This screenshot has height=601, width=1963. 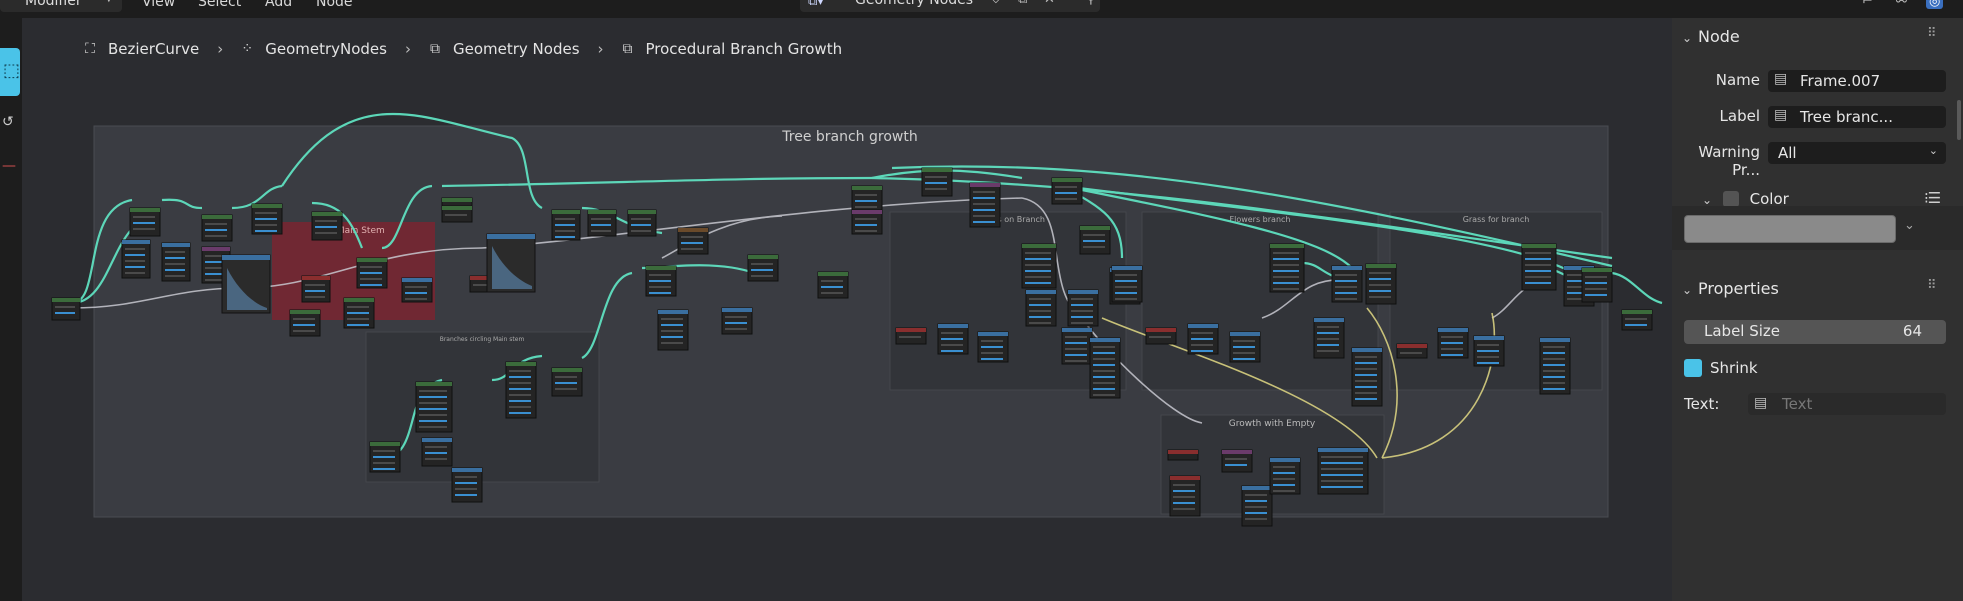 What do you see at coordinates (1745, 198) in the screenshot?
I see `color-section-header: ⌄ Color` at bounding box center [1745, 198].